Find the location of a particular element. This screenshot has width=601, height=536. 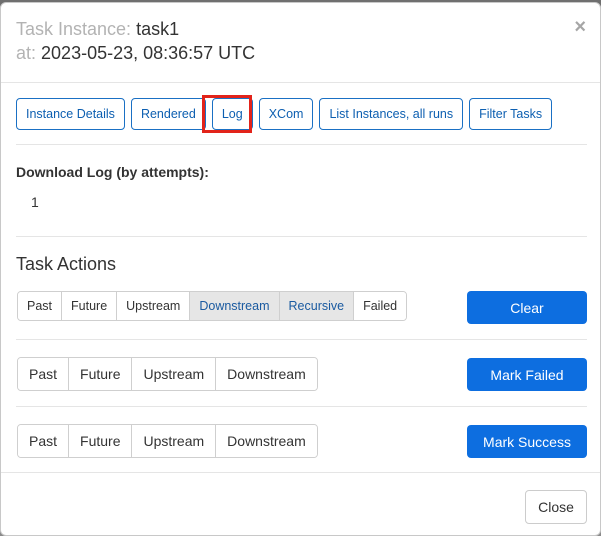

modal-title: Task Instance: task1 is located at coordinates (97, 29).